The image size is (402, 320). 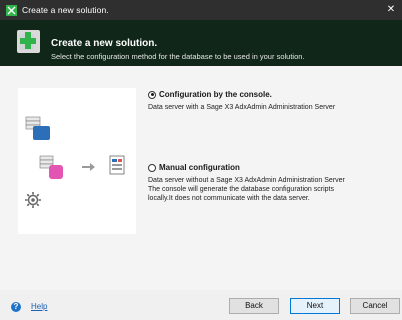 What do you see at coordinates (77, 161) in the screenshot?
I see `configuration-illustration` at bounding box center [77, 161].